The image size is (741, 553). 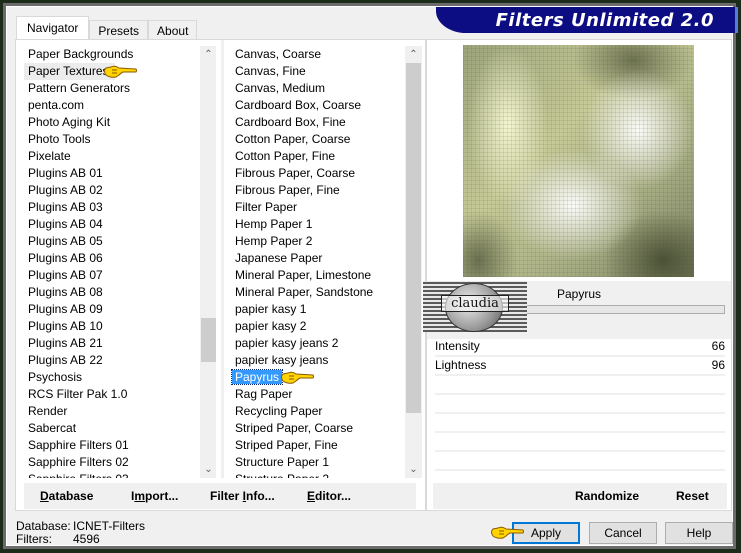 What do you see at coordinates (112, 139) in the screenshot?
I see `list-item: Photo Tools` at bounding box center [112, 139].